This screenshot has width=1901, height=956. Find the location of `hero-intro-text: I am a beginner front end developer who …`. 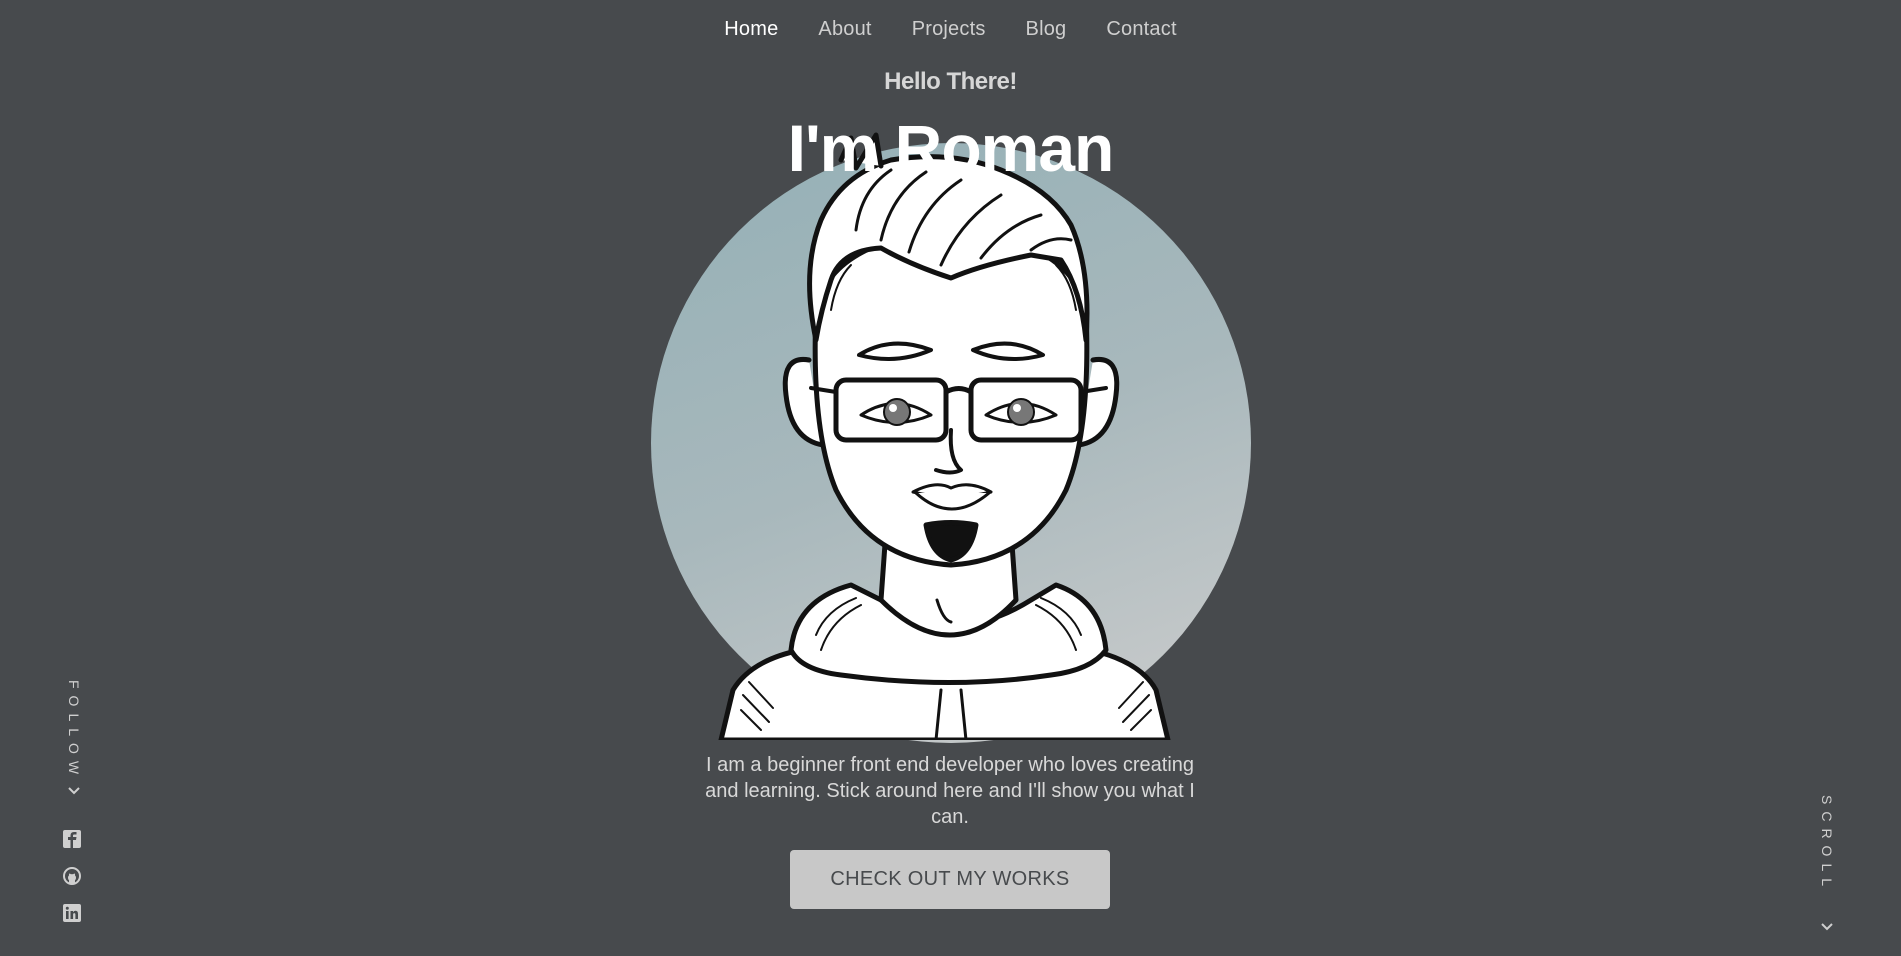

hero-intro-text: I am a beginner front end developer who … is located at coordinates (950, 791).